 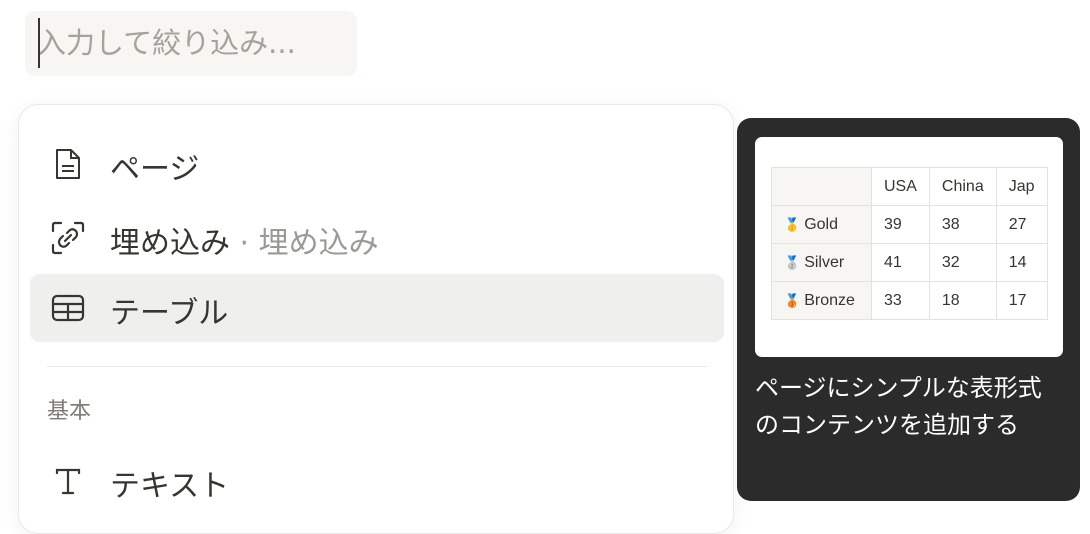 I want to click on row-label: Silver, so click(x=824, y=262).